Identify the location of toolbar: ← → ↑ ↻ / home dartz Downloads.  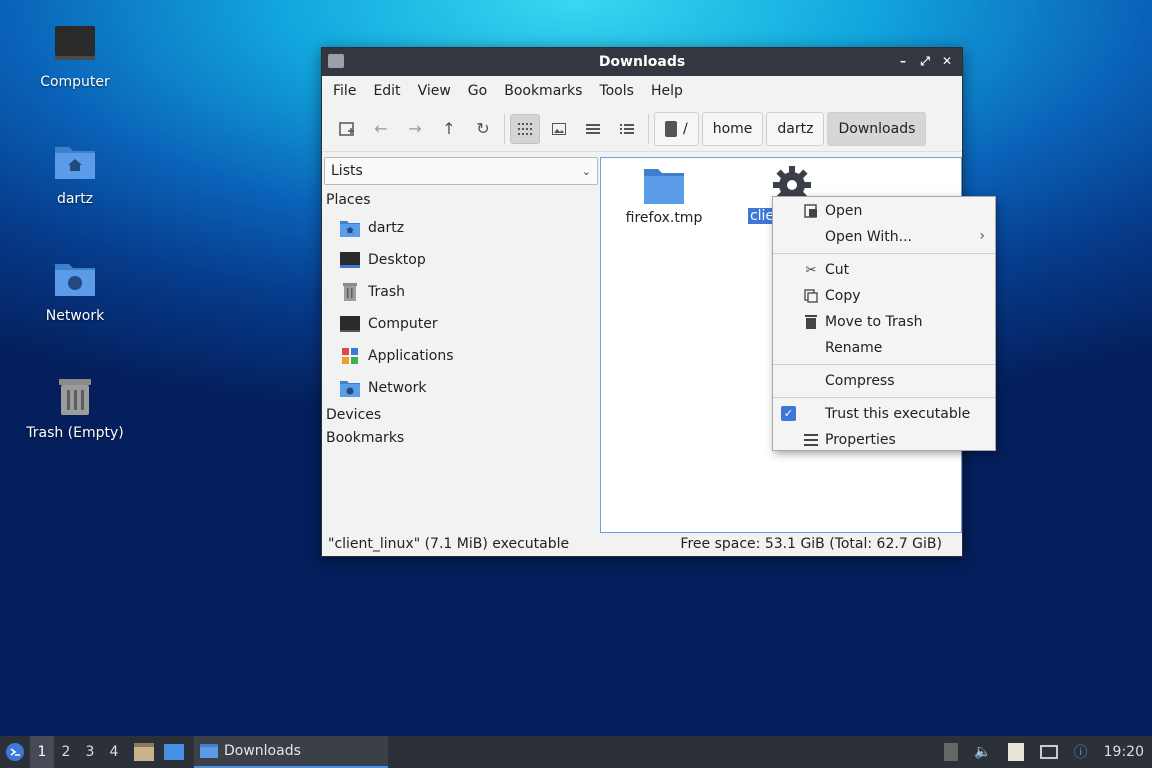
(642, 129).